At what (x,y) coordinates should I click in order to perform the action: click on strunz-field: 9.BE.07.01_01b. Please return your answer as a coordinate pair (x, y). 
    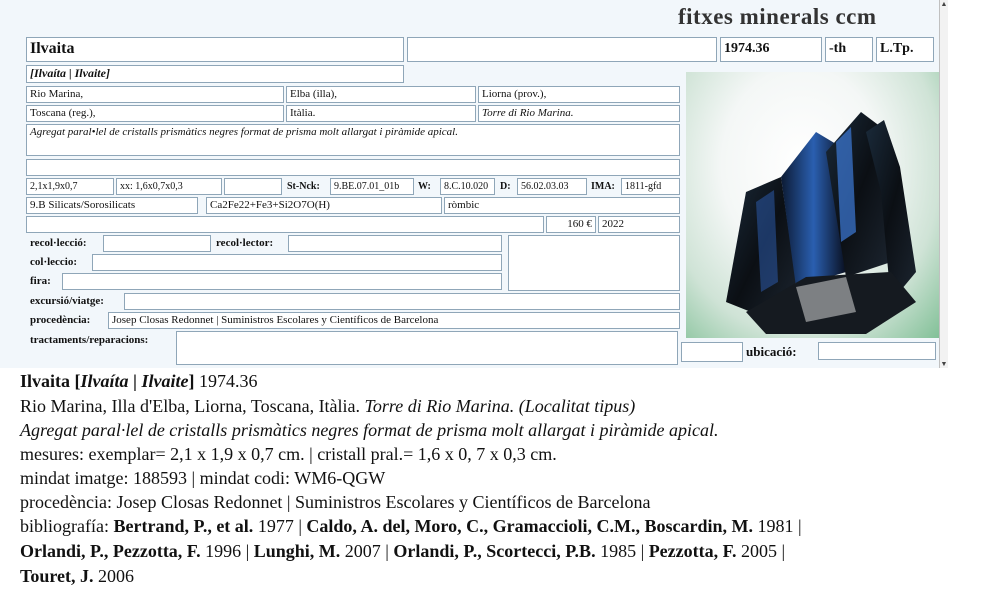
    Looking at the image, I should click on (372, 186).